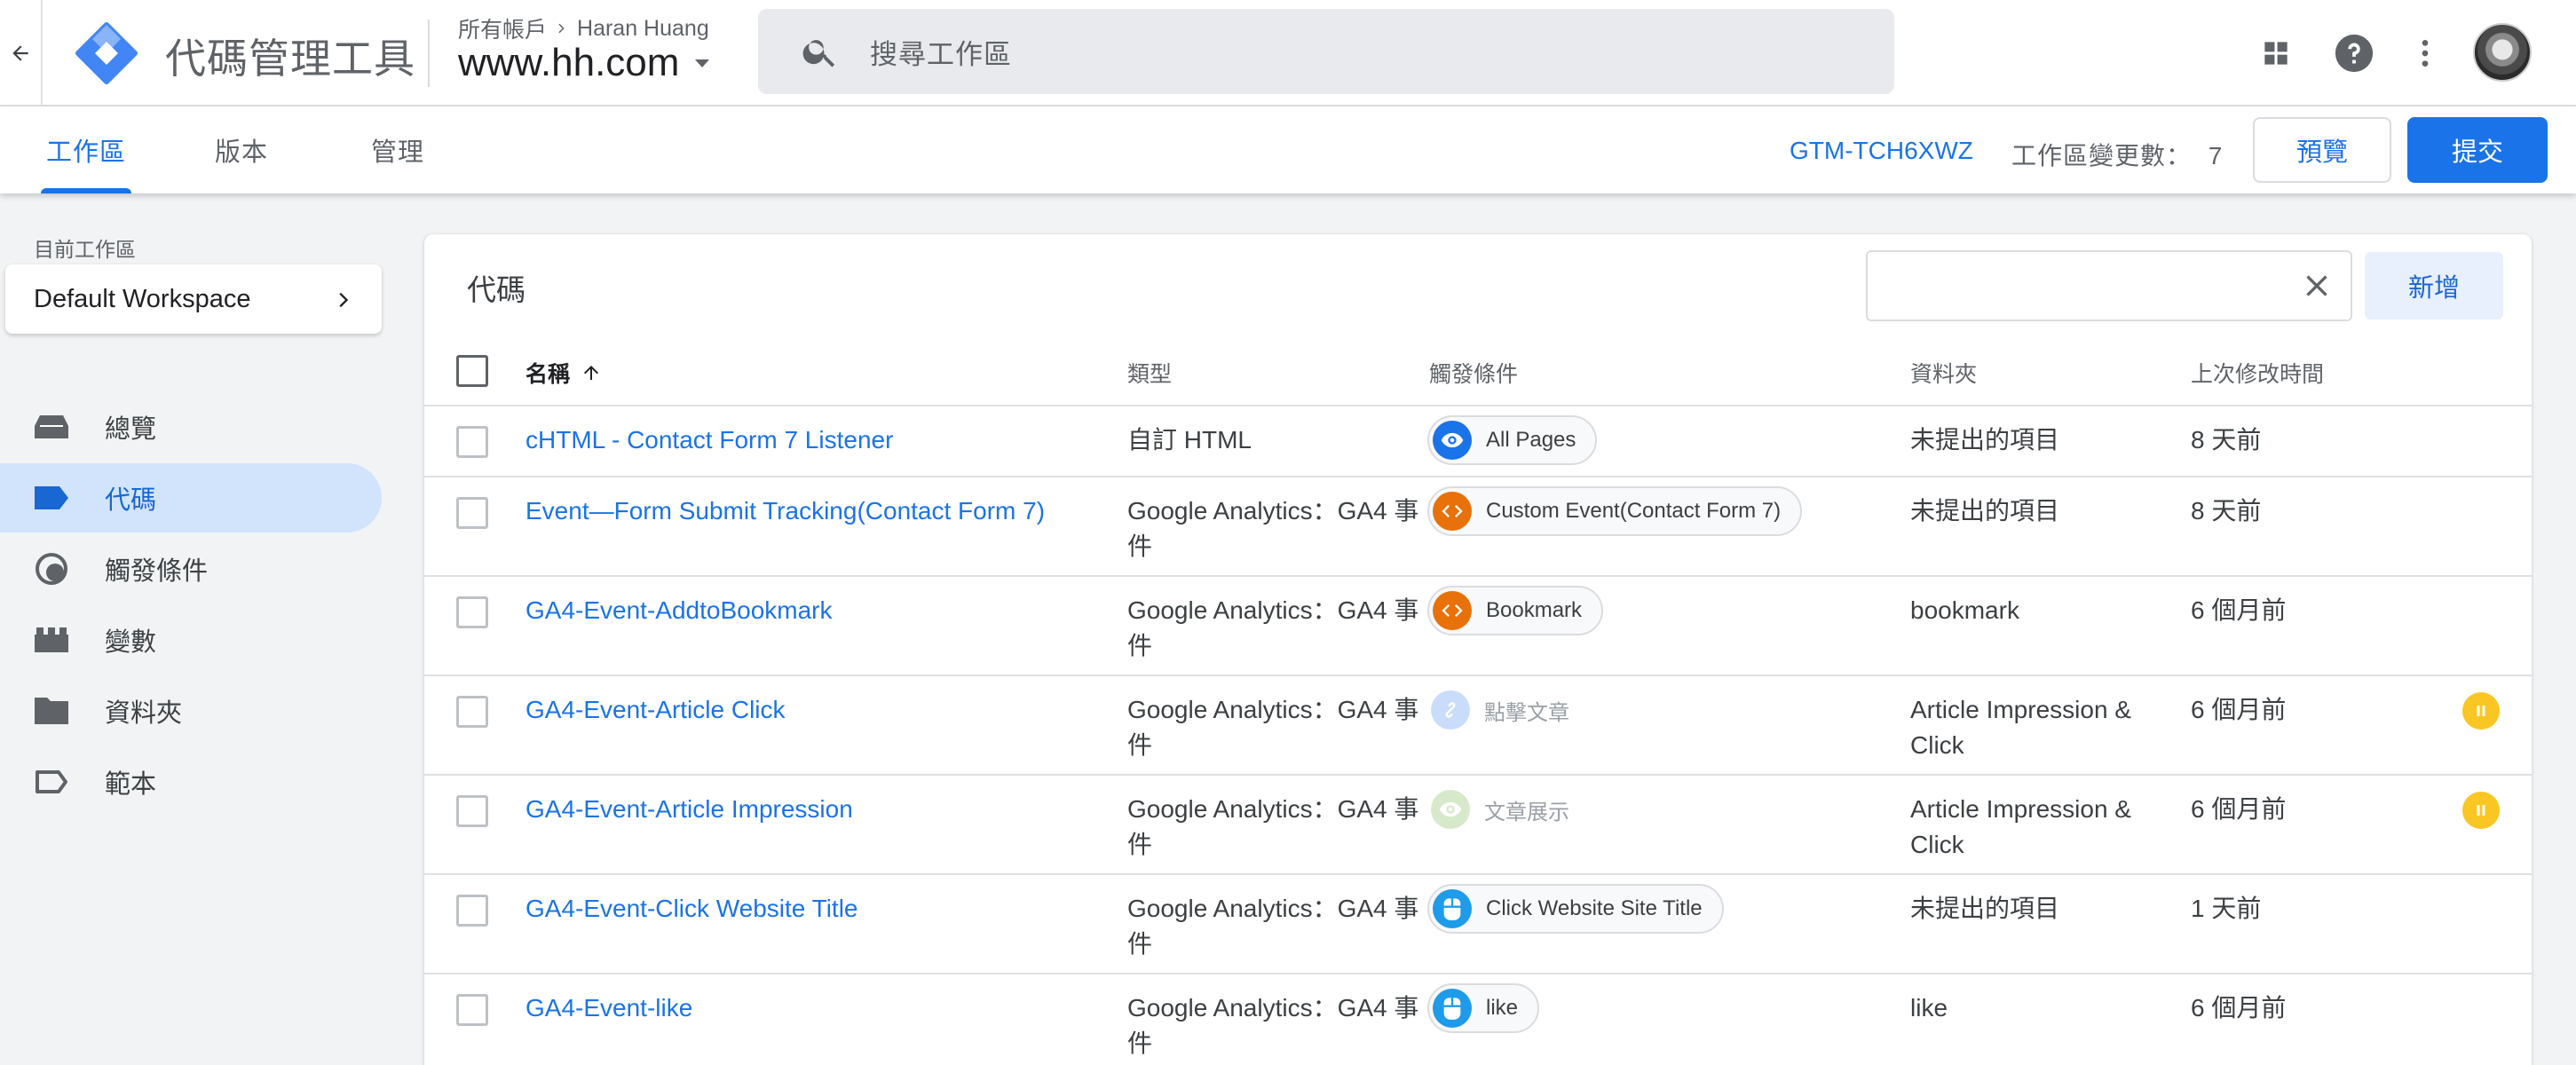  I want to click on tag-folder: Article Impression & Click, so click(2020, 727).